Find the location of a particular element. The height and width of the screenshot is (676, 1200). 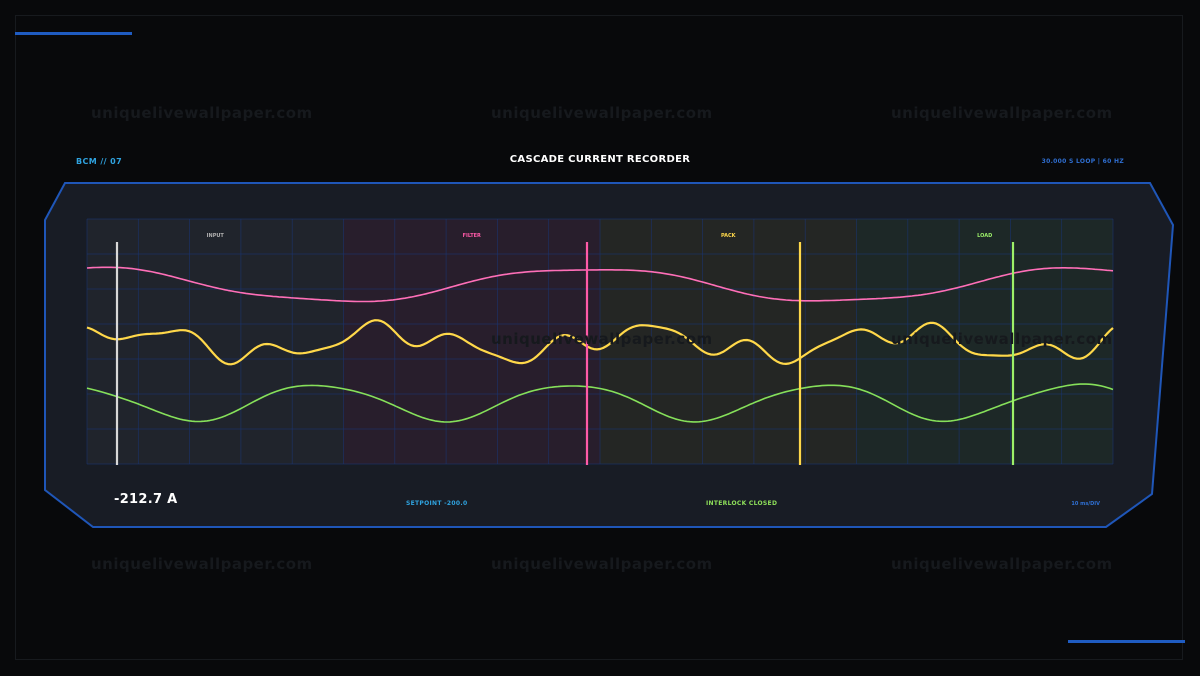

zone-input is located at coordinates (215, 341).